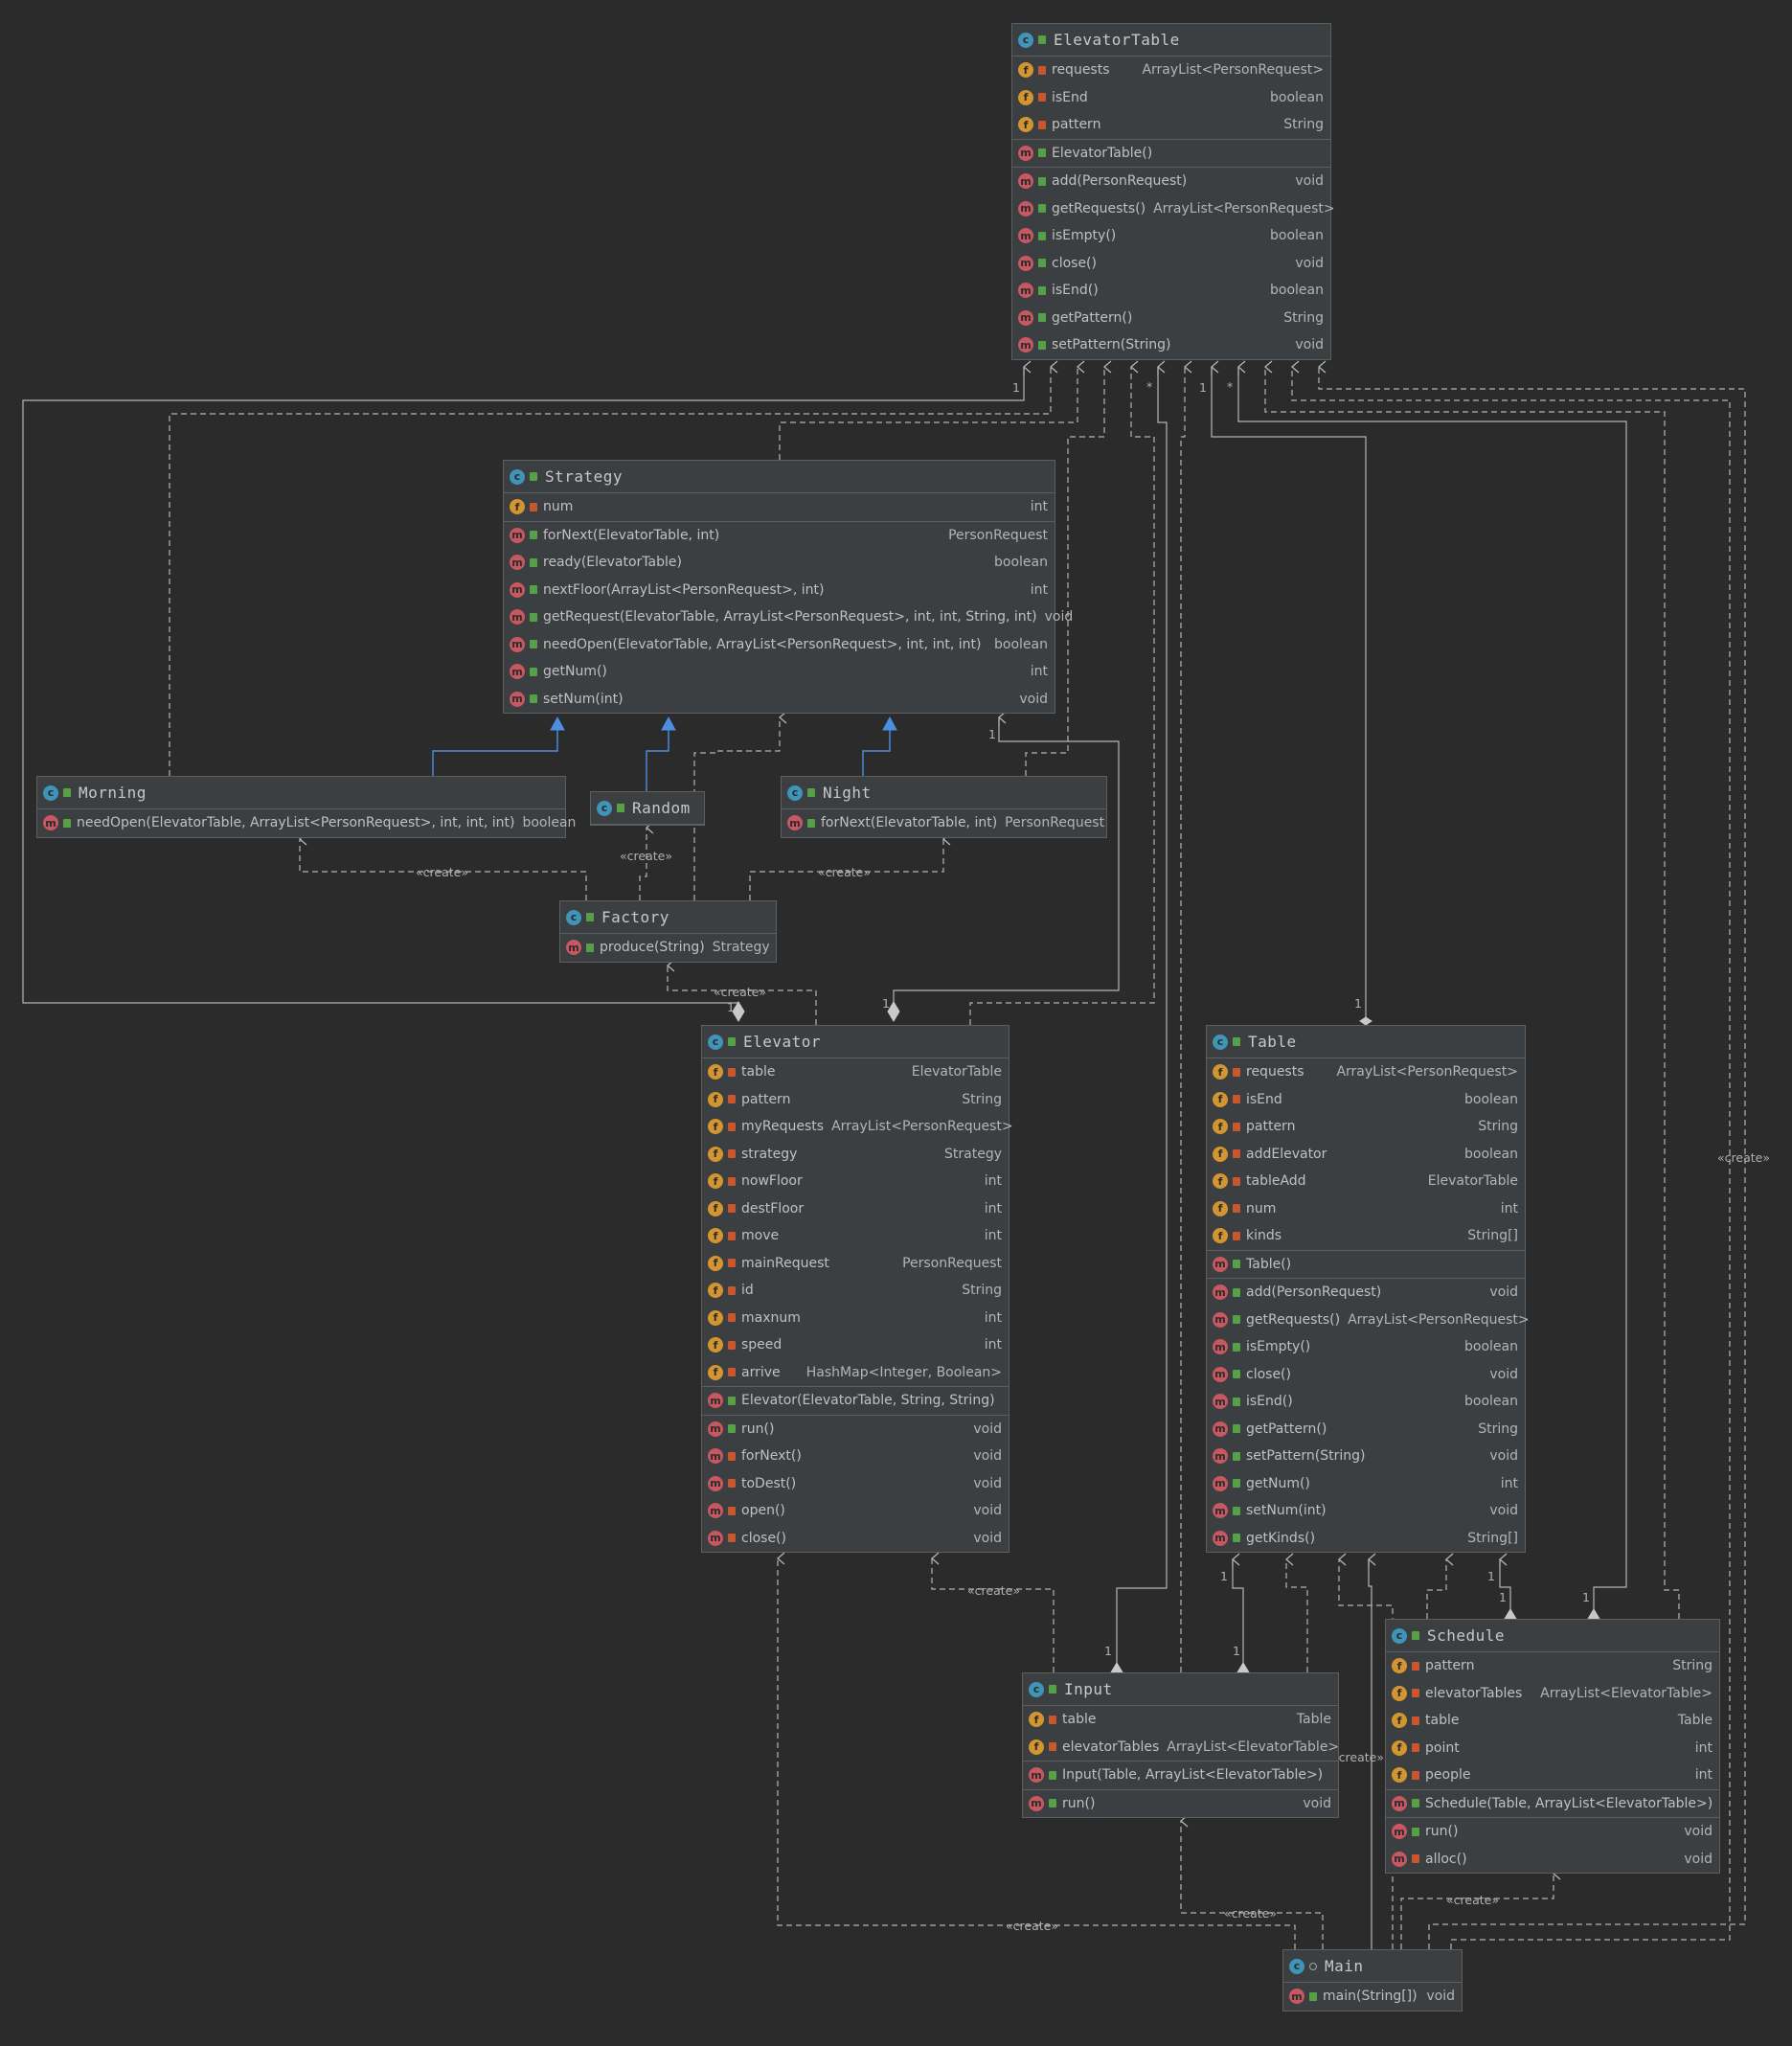  I want to click on field-row: f strategy Strategy, so click(855, 1155).